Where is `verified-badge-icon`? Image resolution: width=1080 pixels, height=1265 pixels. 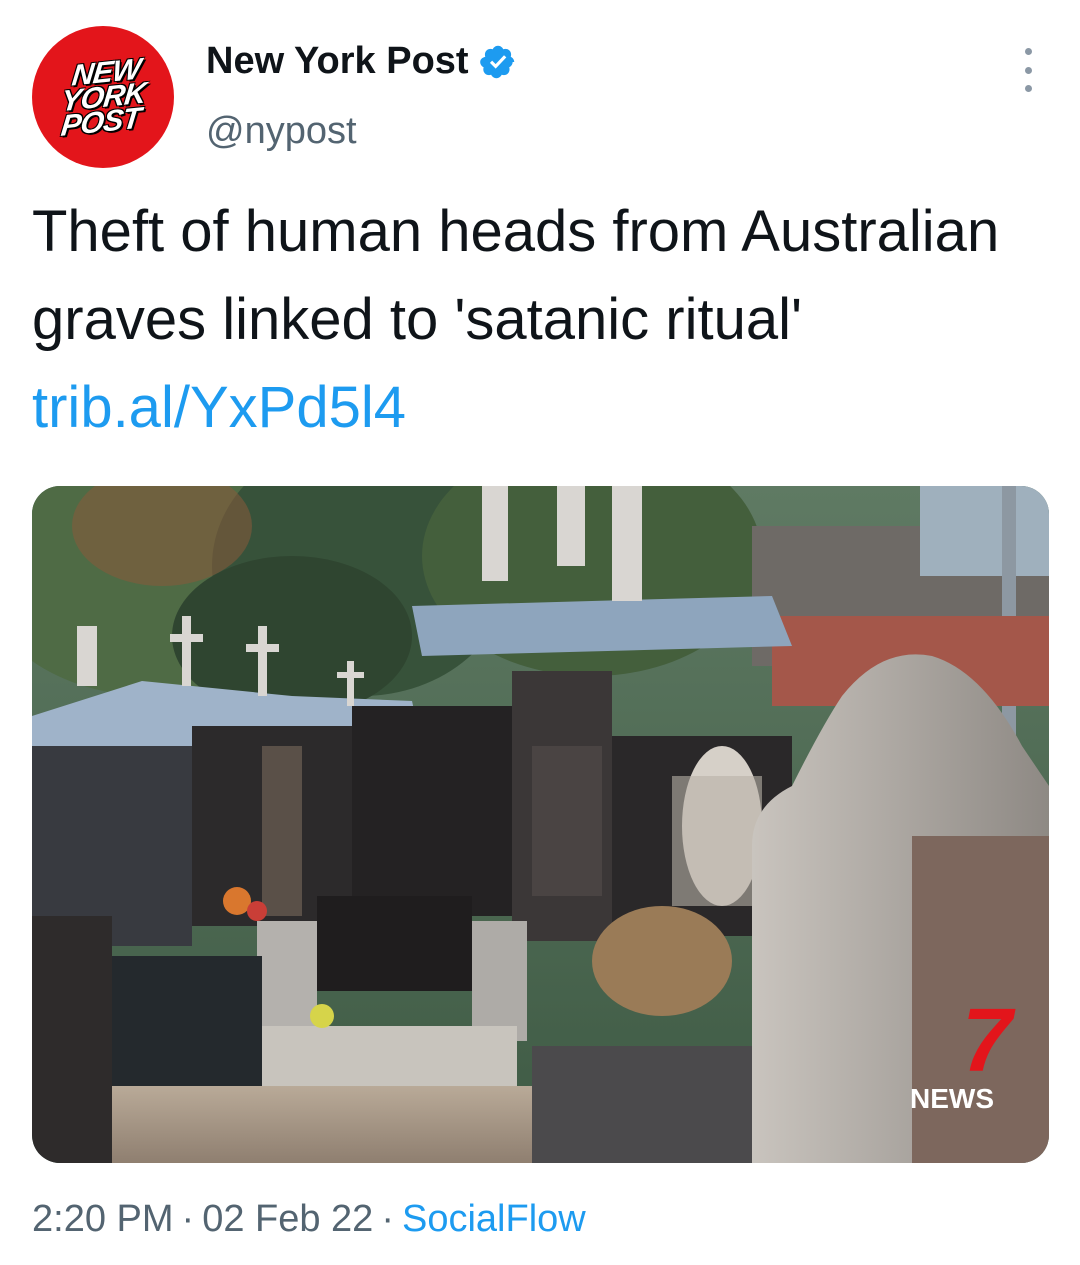 verified-badge-icon is located at coordinates (496, 61).